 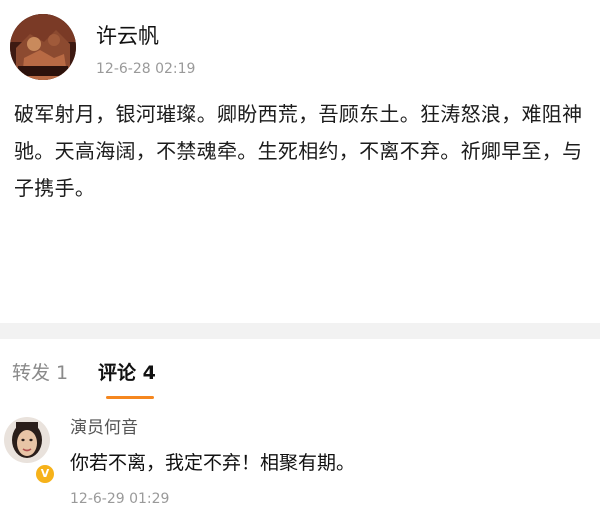 I want to click on tab-reposts: 转发 1, so click(x=40, y=373).